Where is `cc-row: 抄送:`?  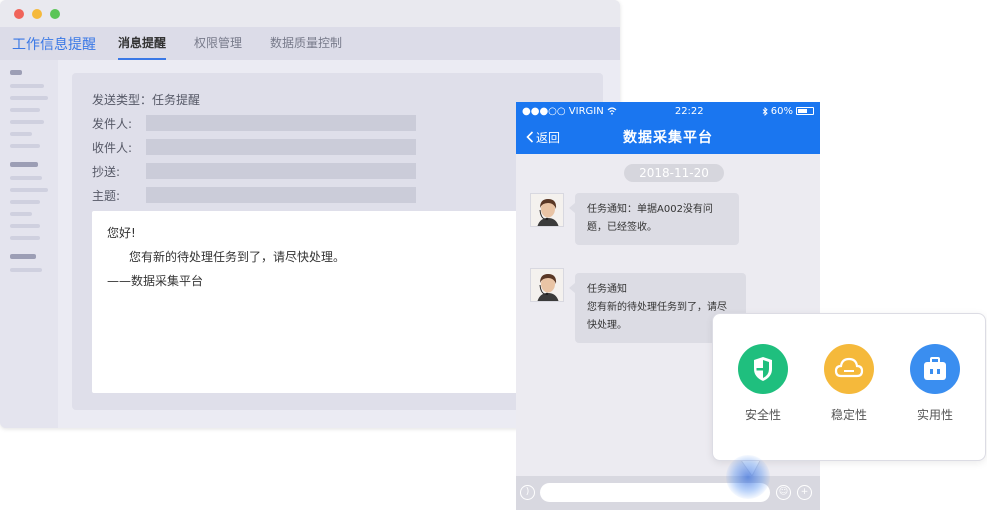
cc-row: 抄送: is located at coordinates (337, 171).